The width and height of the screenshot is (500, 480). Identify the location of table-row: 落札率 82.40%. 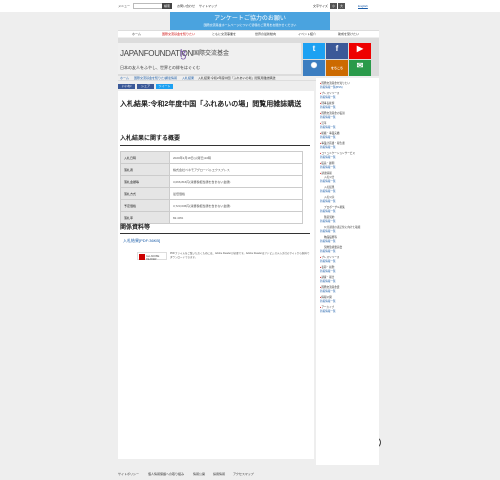
(211, 217).